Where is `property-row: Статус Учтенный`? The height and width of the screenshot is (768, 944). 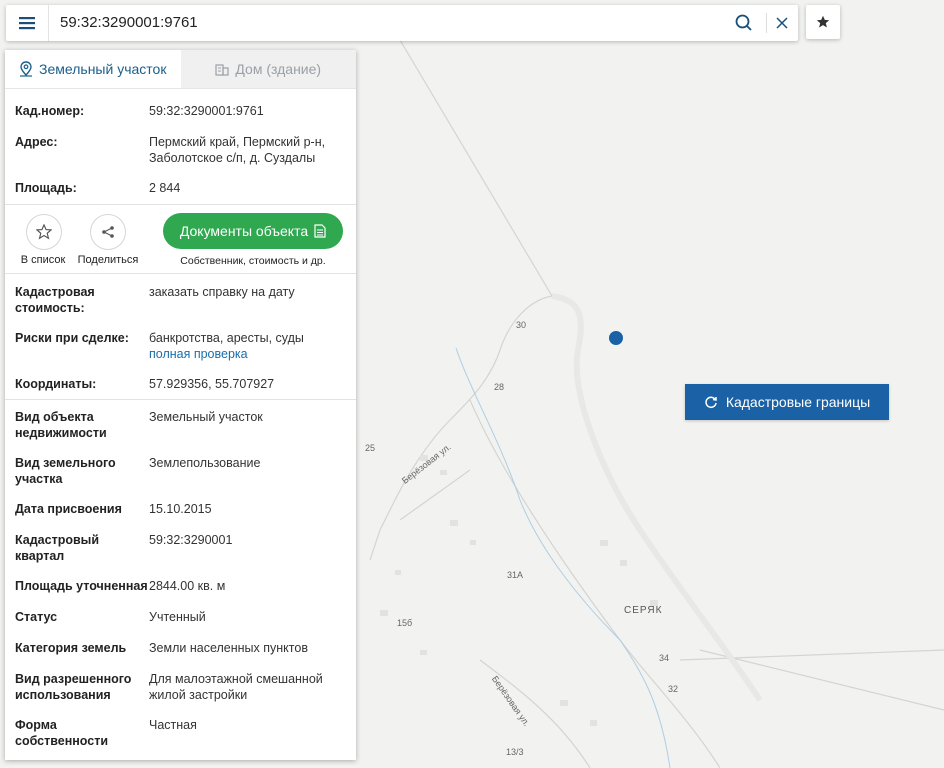 property-row: Статус Учтенный is located at coordinates (181, 624).